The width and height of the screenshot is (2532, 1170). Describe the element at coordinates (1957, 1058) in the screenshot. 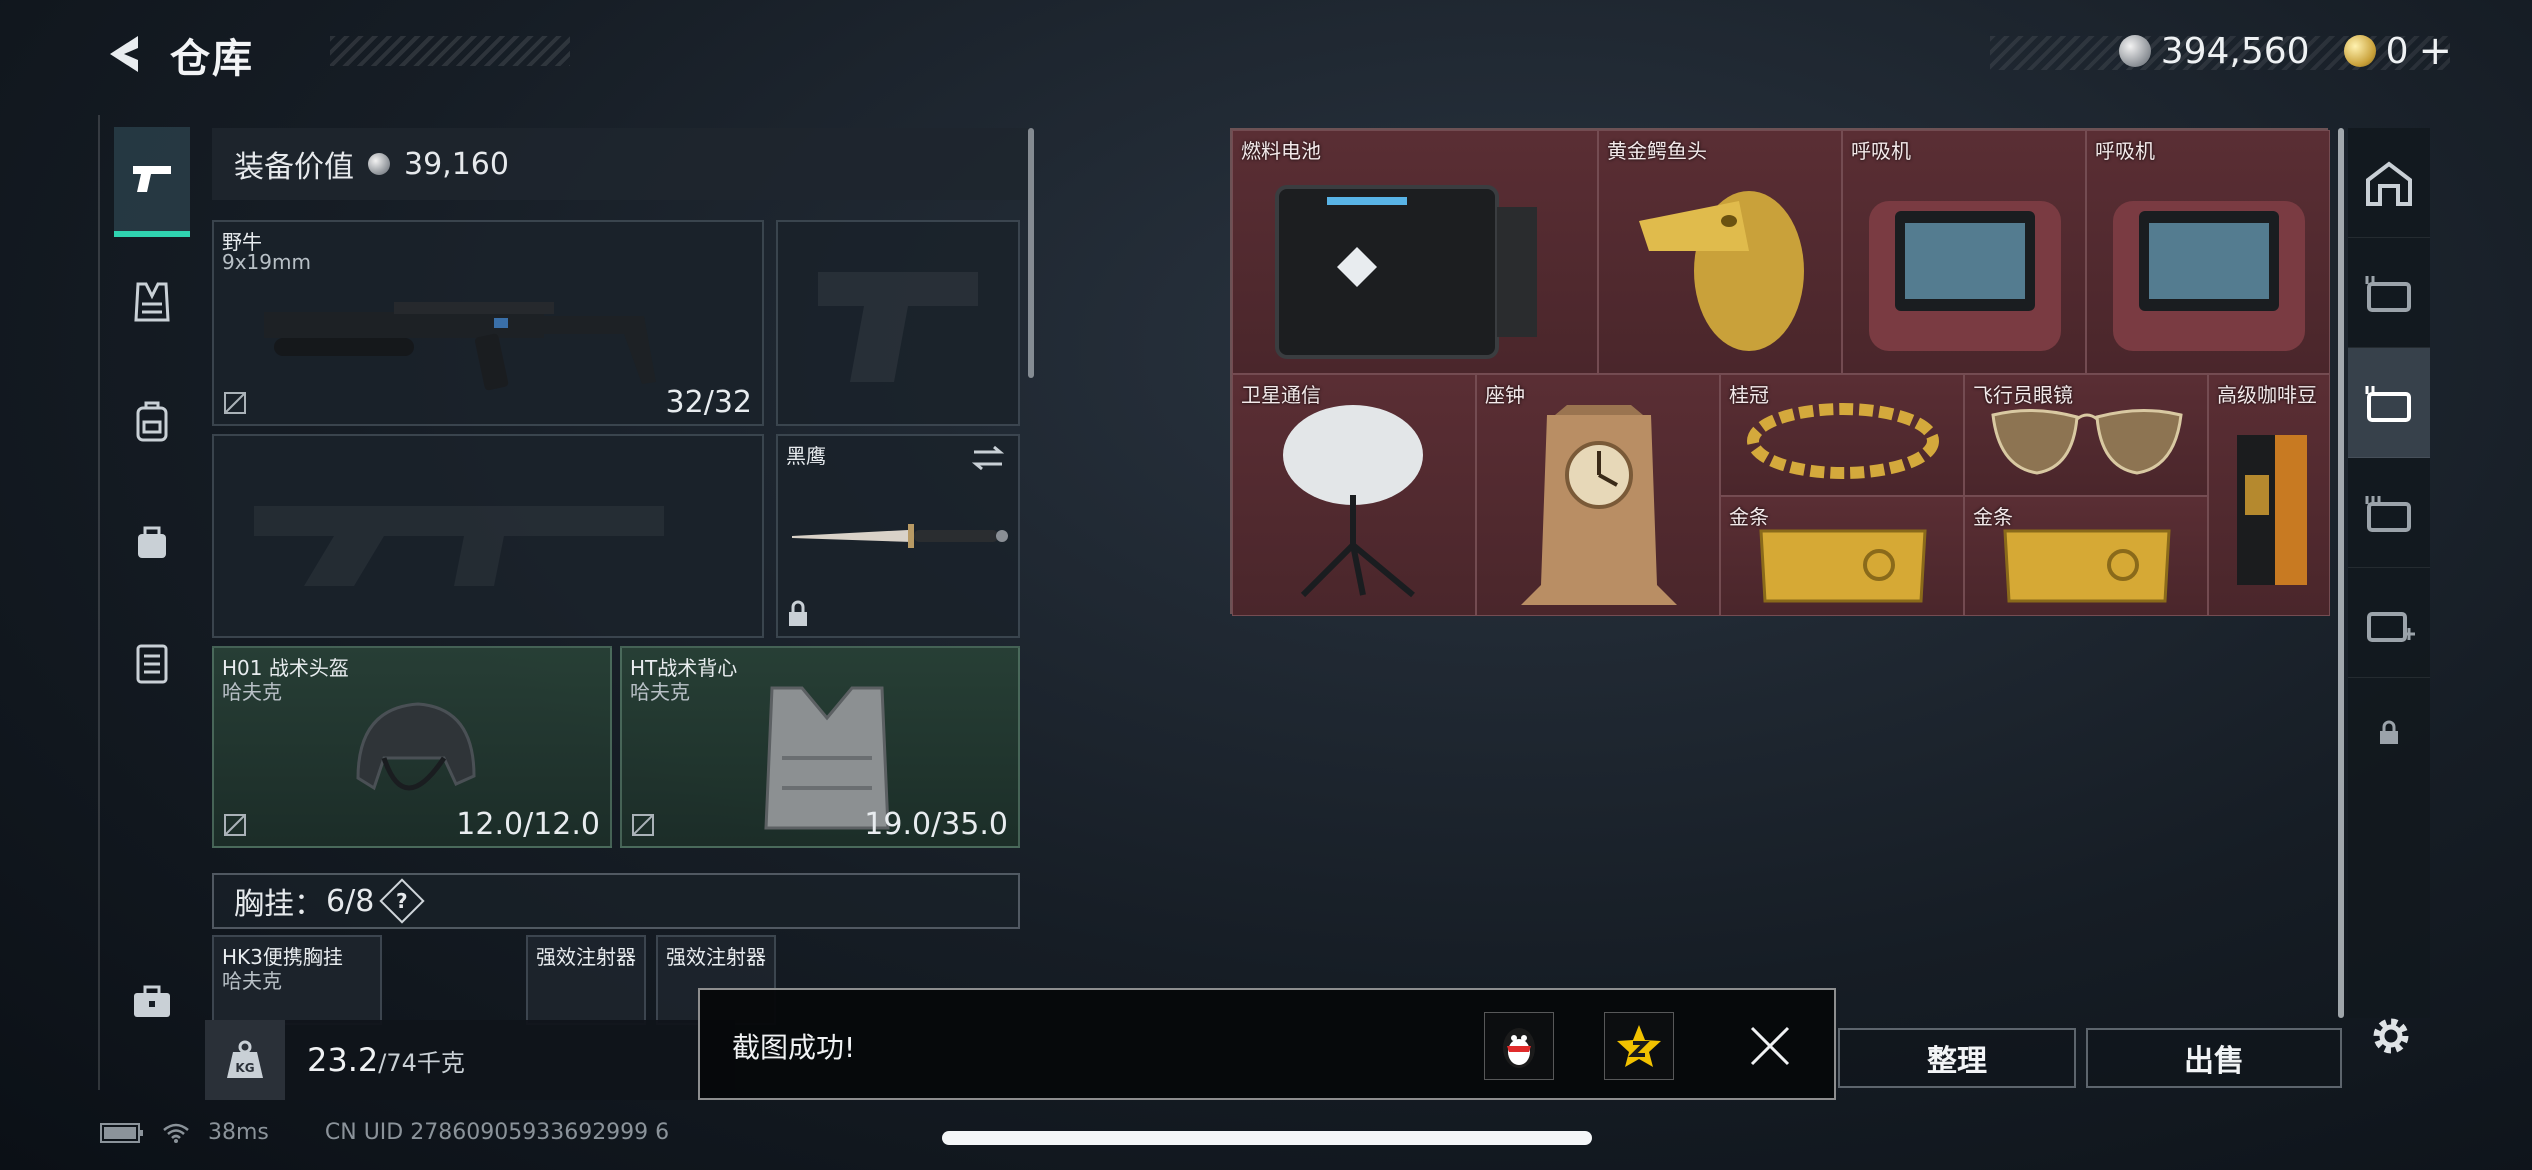

I see `organize-button: 整理` at that location.